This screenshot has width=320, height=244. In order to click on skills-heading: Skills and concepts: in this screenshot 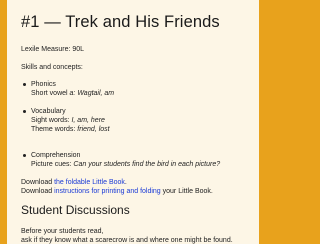, I will do `click(52, 67)`.